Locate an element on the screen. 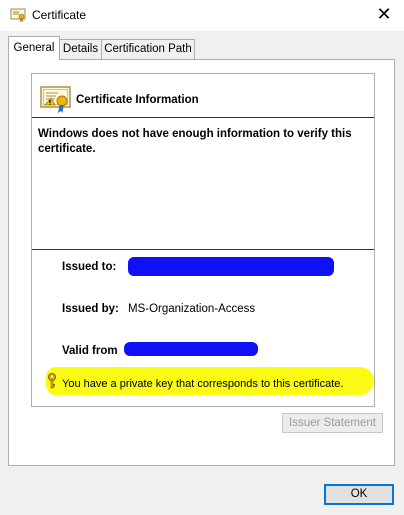 Image resolution: width=404 pixels, height=515 pixels. issuer-statement-button: Issuer Statement is located at coordinates (332, 423).